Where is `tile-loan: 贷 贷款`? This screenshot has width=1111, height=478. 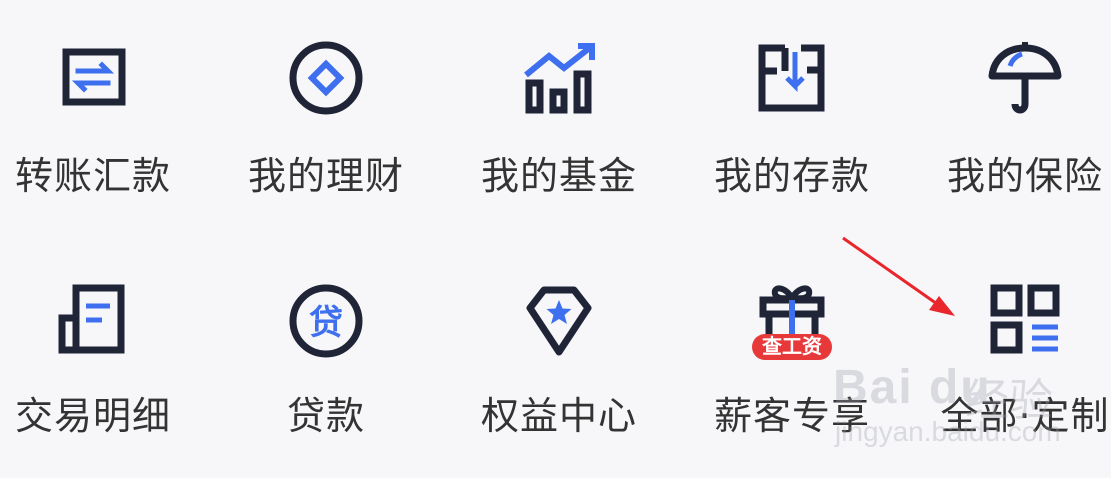 tile-loan: 贷 贷款 is located at coordinates (326, 378).